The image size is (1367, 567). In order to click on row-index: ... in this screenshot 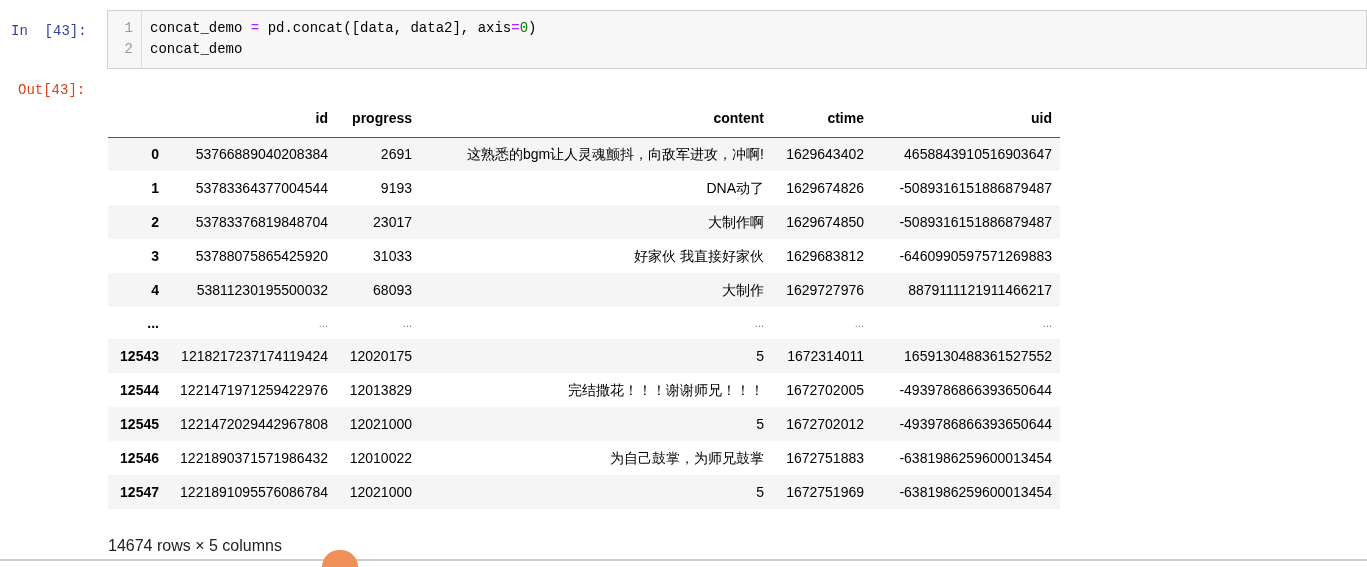, I will do `click(153, 322)`.